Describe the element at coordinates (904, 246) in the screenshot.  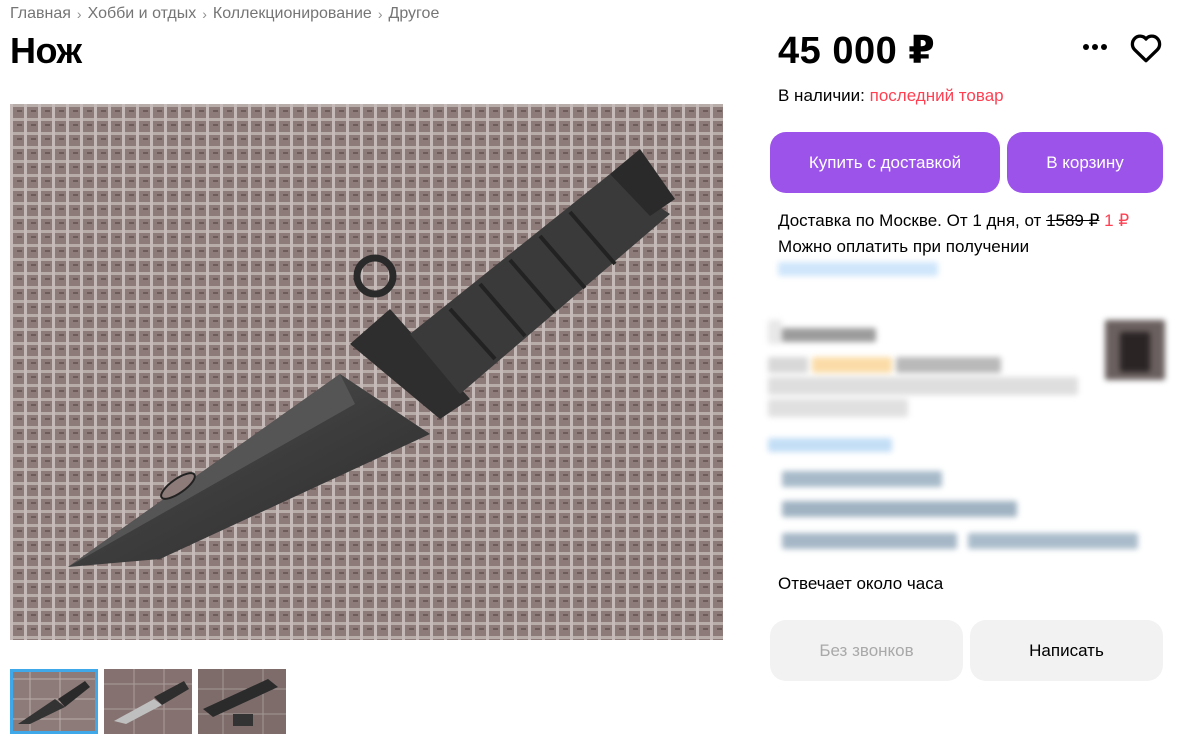
I see `payment-on-delivery: Можно оплатить при получении` at that location.